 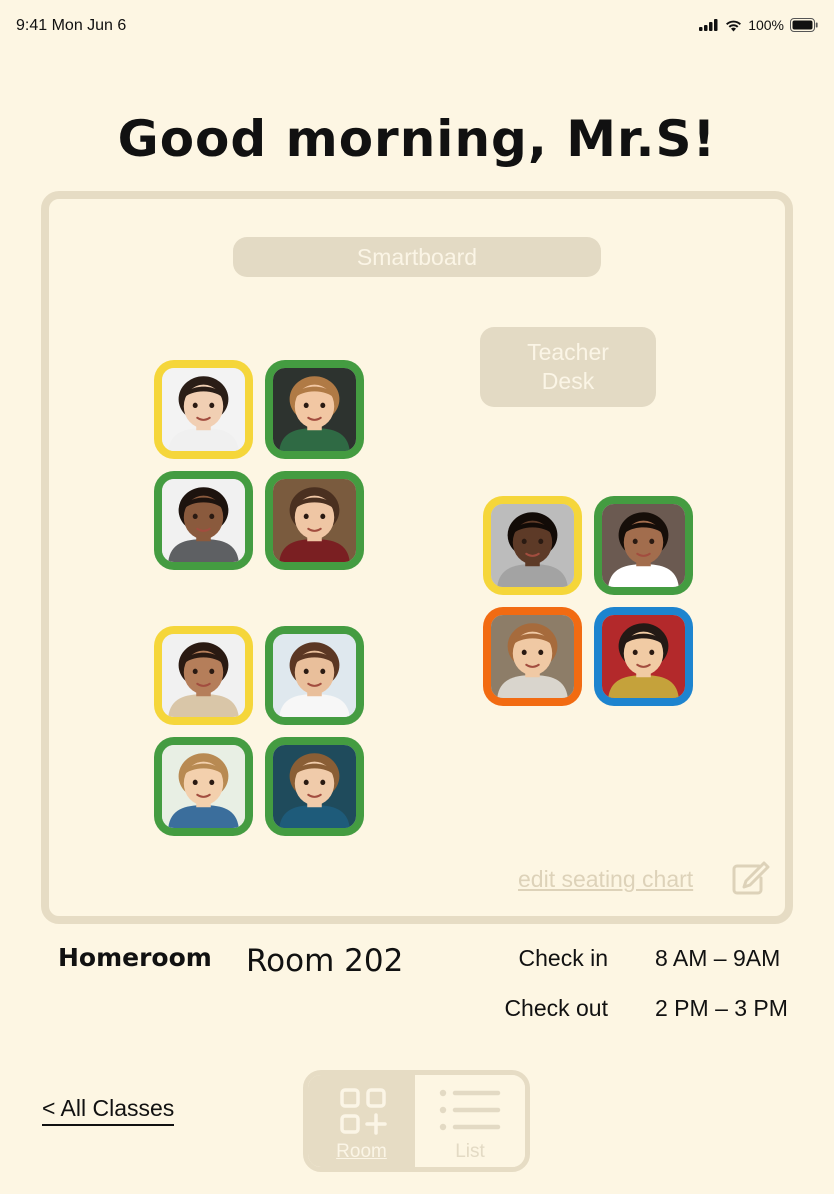 I want to click on greeting-title: Good morning, Mr.S!, so click(x=417, y=139).